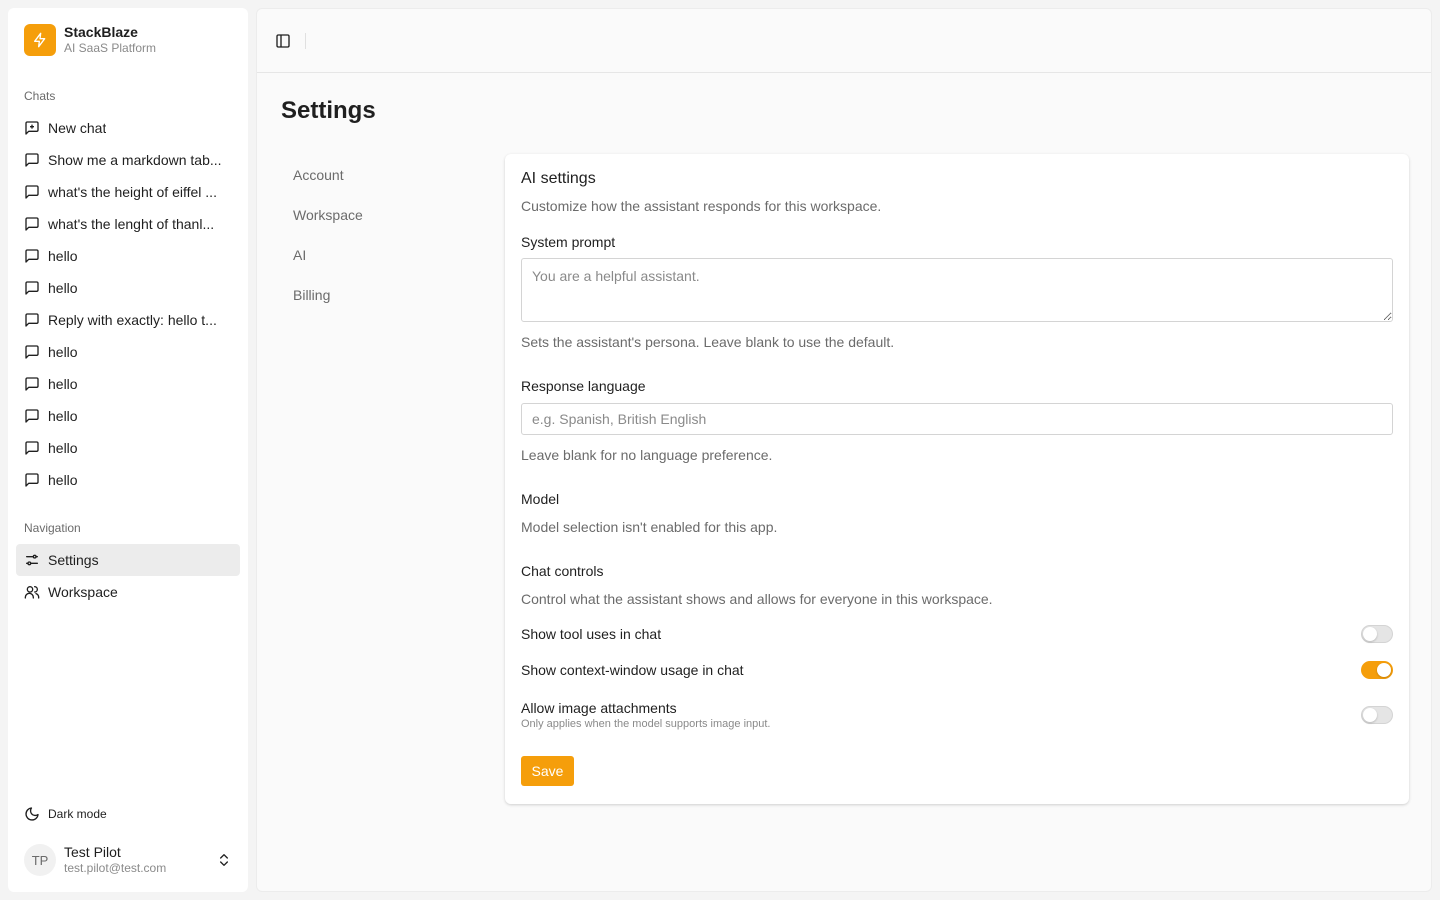  What do you see at coordinates (40, 96) in the screenshot?
I see `chats-section-label: Chats` at bounding box center [40, 96].